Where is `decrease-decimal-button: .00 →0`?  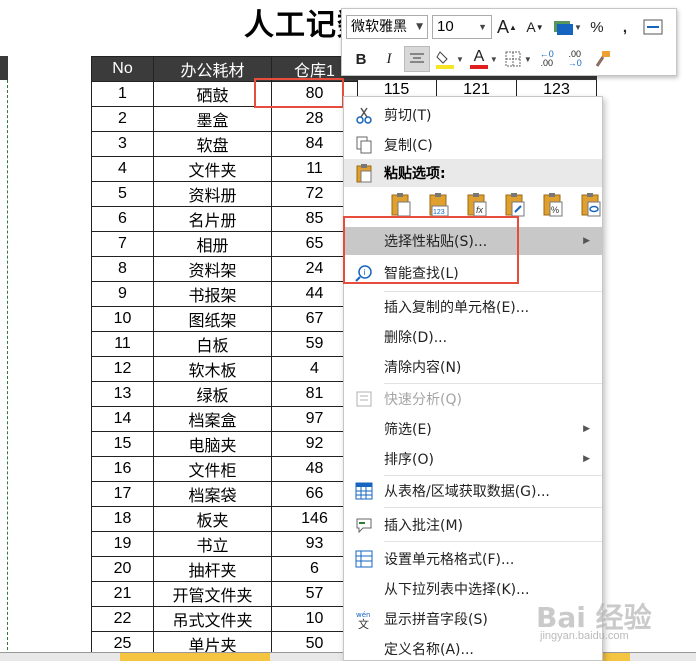
decrease-decimal-button: .00 →0 is located at coordinates (575, 59).